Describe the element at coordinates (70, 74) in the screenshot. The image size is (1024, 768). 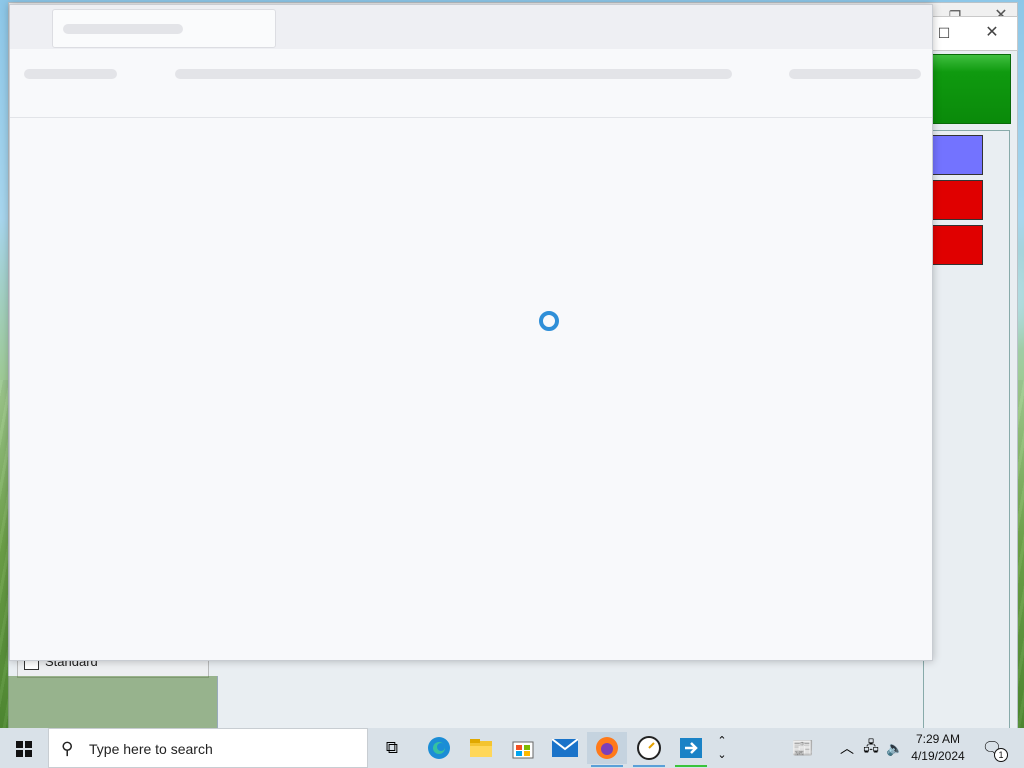
I see `header-left-skeleton` at that location.